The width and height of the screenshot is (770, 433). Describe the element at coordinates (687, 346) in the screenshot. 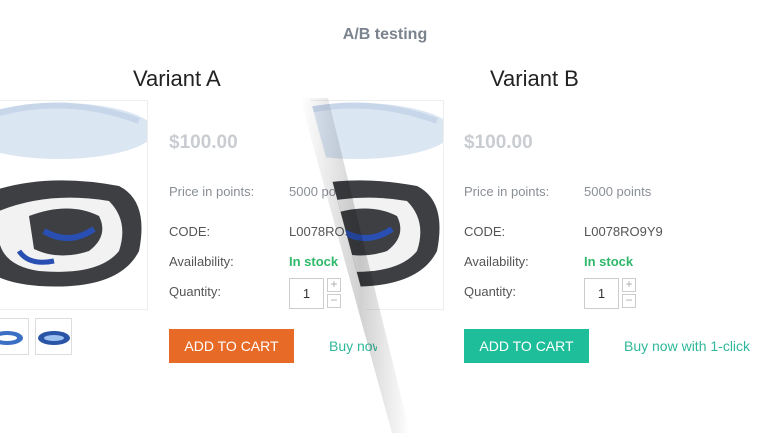

I see `buy-now-one-click-link: Buy now with 1-click` at that location.